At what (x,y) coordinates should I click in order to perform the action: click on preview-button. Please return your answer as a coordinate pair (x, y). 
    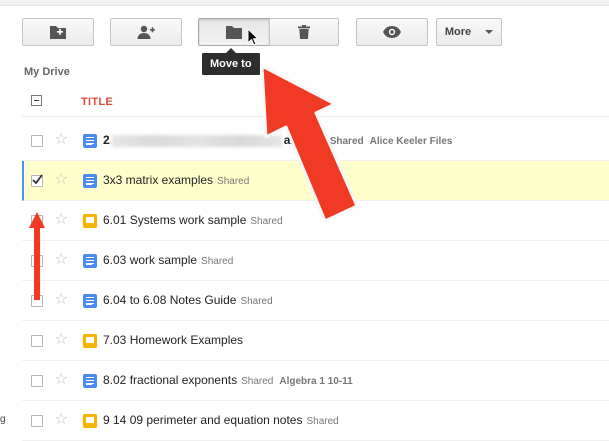
    Looking at the image, I should click on (392, 32).